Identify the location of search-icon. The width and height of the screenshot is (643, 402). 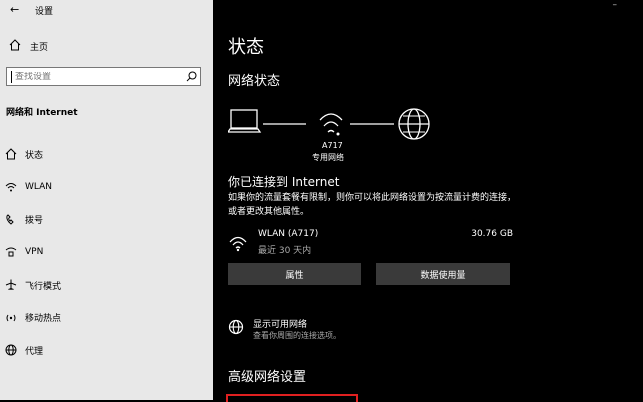
(191, 77).